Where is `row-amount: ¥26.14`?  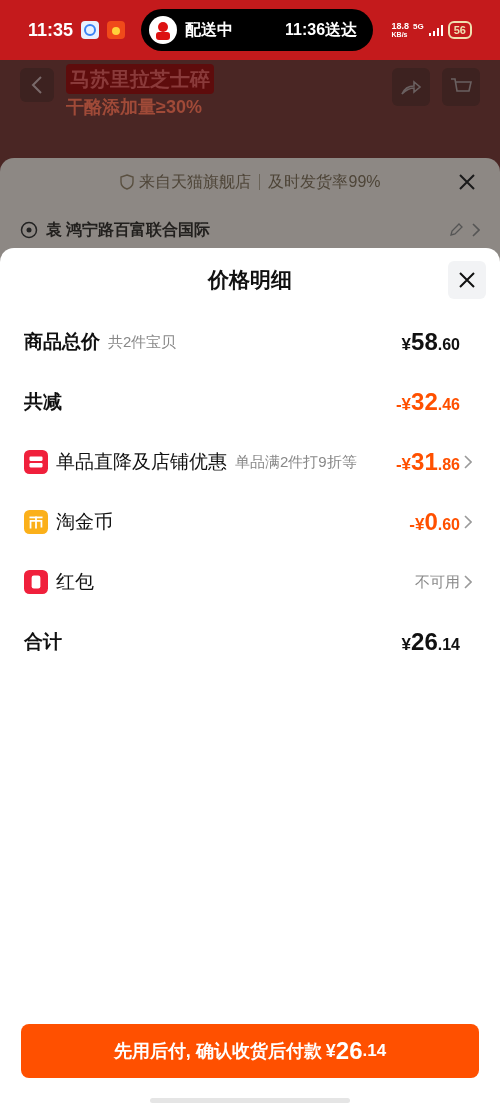
row-amount: ¥26.14 is located at coordinates (430, 642).